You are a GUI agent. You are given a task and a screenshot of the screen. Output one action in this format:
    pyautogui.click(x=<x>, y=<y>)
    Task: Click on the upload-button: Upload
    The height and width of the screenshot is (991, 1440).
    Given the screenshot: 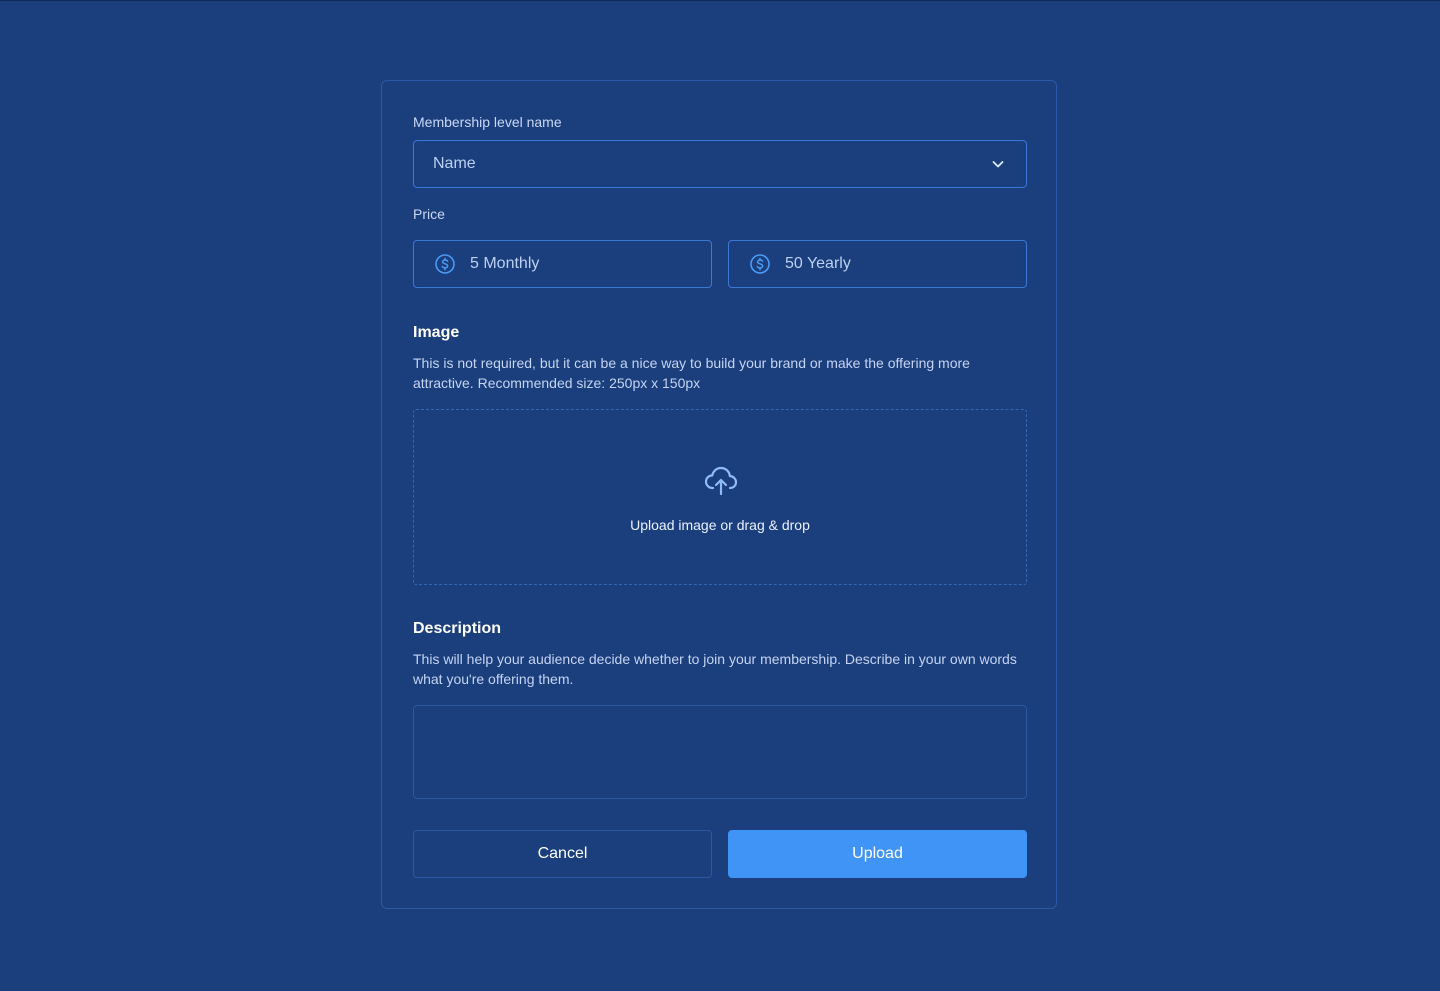 What is the action you would take?
    pyautogui.click(x=877, y=854)
    